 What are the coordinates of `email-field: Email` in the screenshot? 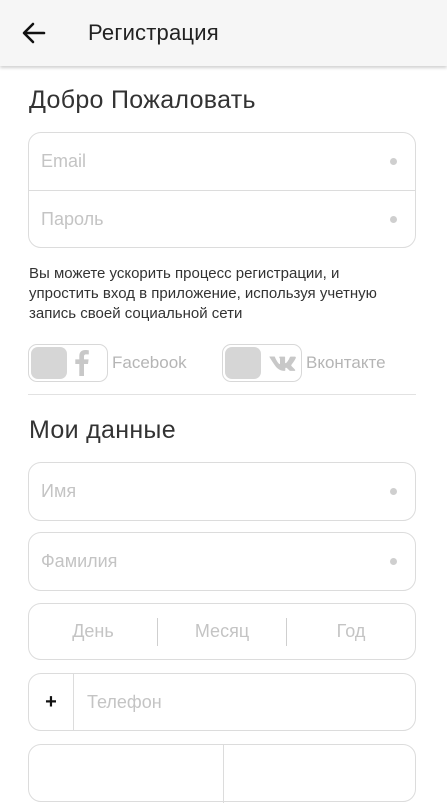 It's located at (222, 161).